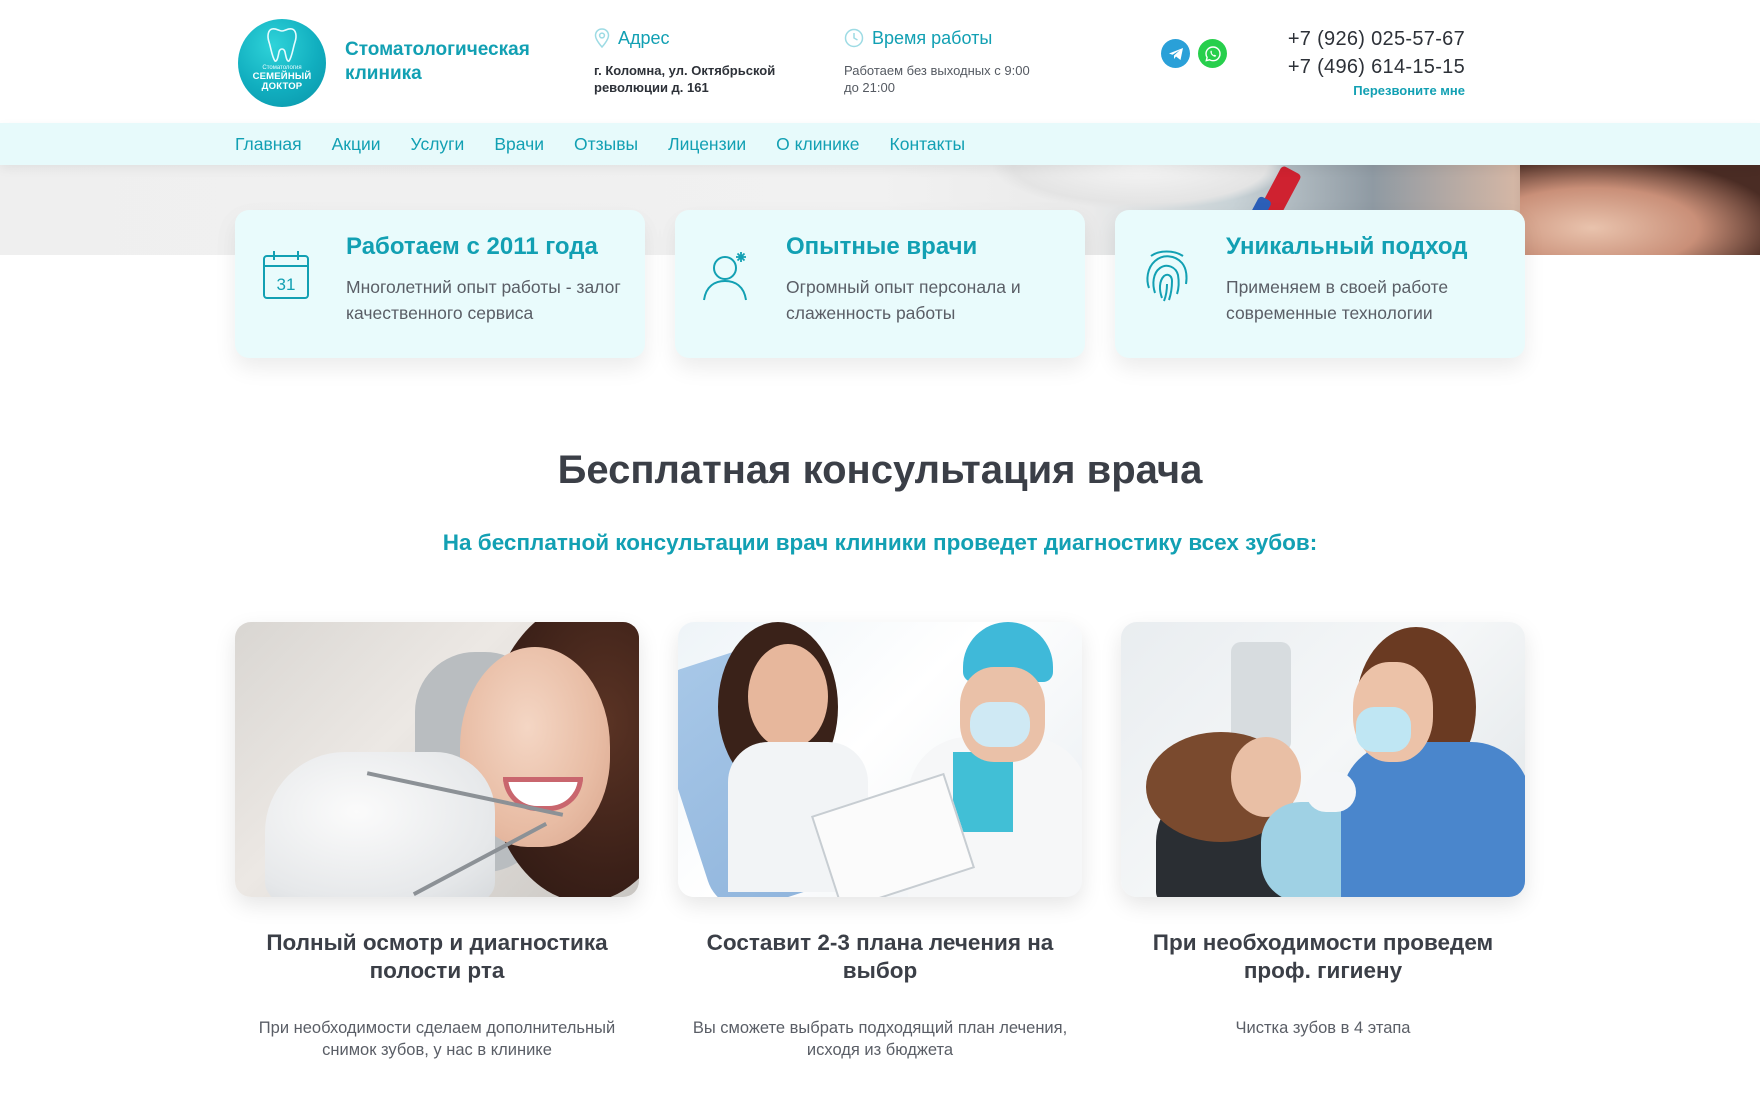 The width and height of the screenshot is (1760, 1100). Describe the element at coordinates (725, 276) in the screenshot. I see `doctor-icon` at that location.